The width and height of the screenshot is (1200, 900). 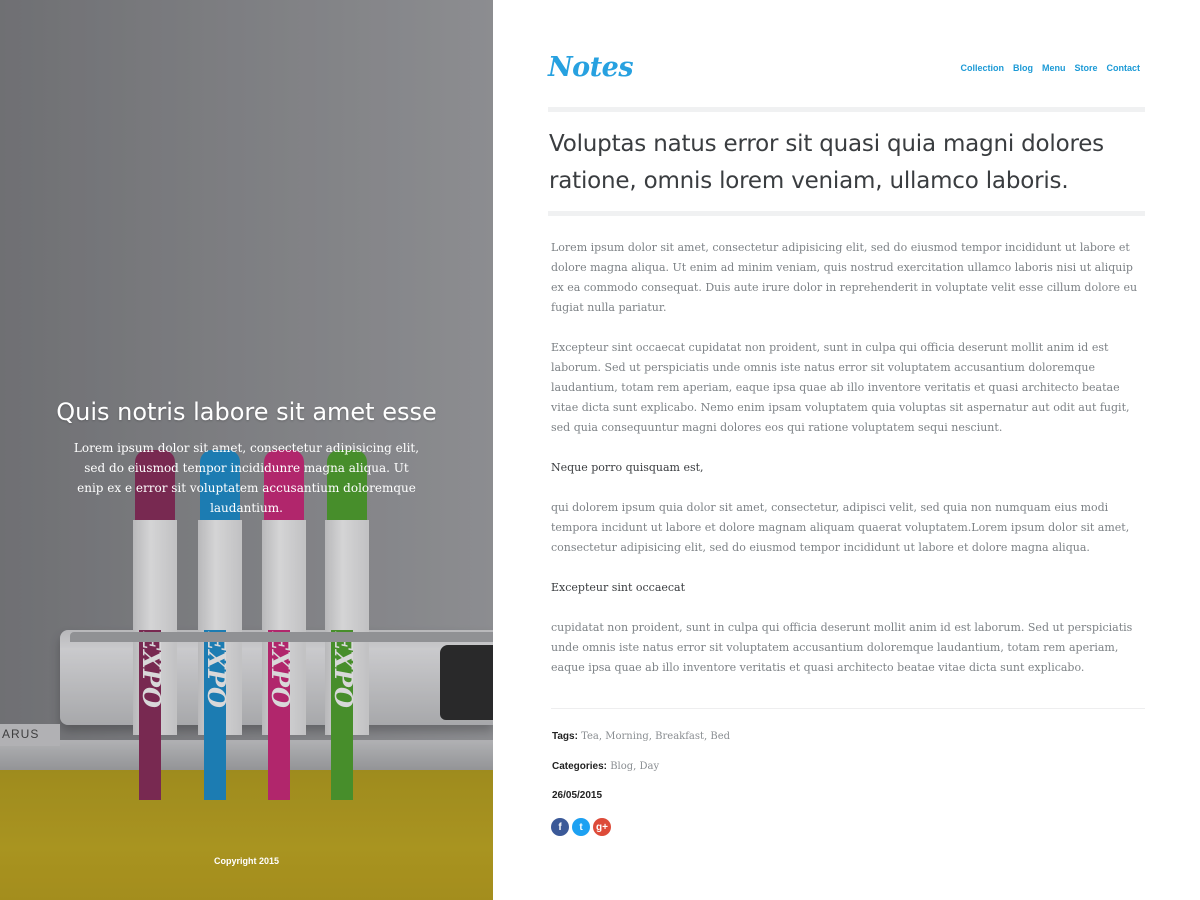 I want to click on tag-link: Morning, so click(x=627, y=736).